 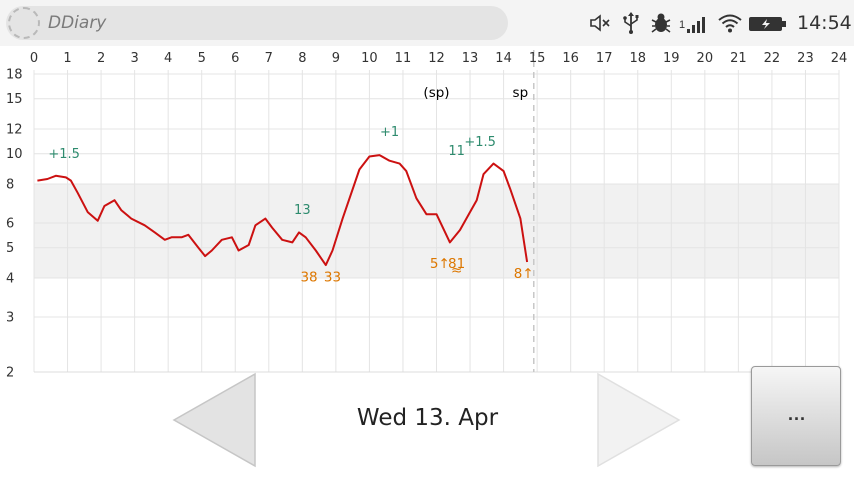 I want to click on x-tick-label: 21, so click(x=738, y=58).